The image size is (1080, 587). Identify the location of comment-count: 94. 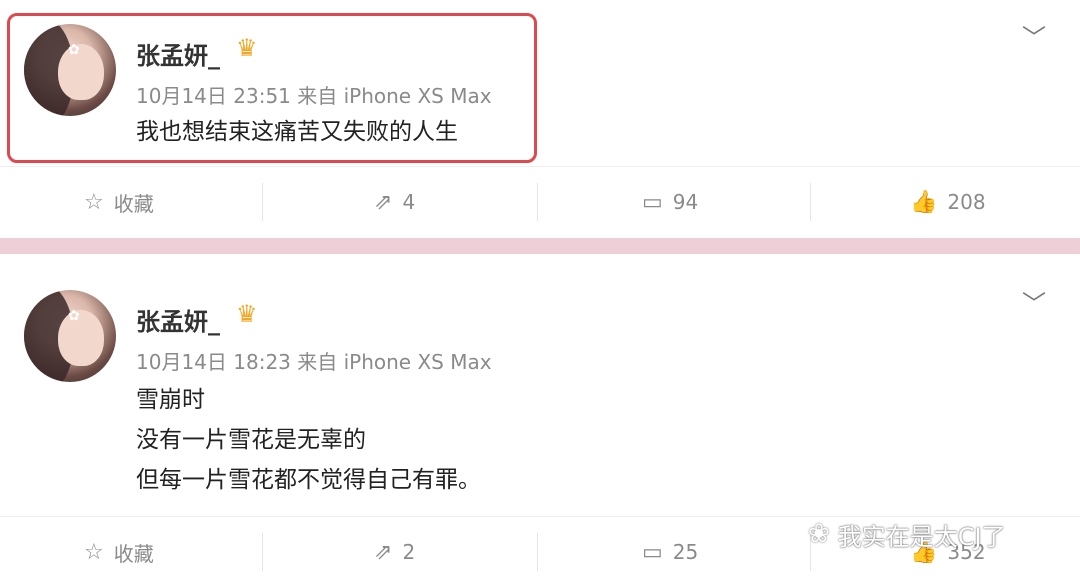
(685, 202).